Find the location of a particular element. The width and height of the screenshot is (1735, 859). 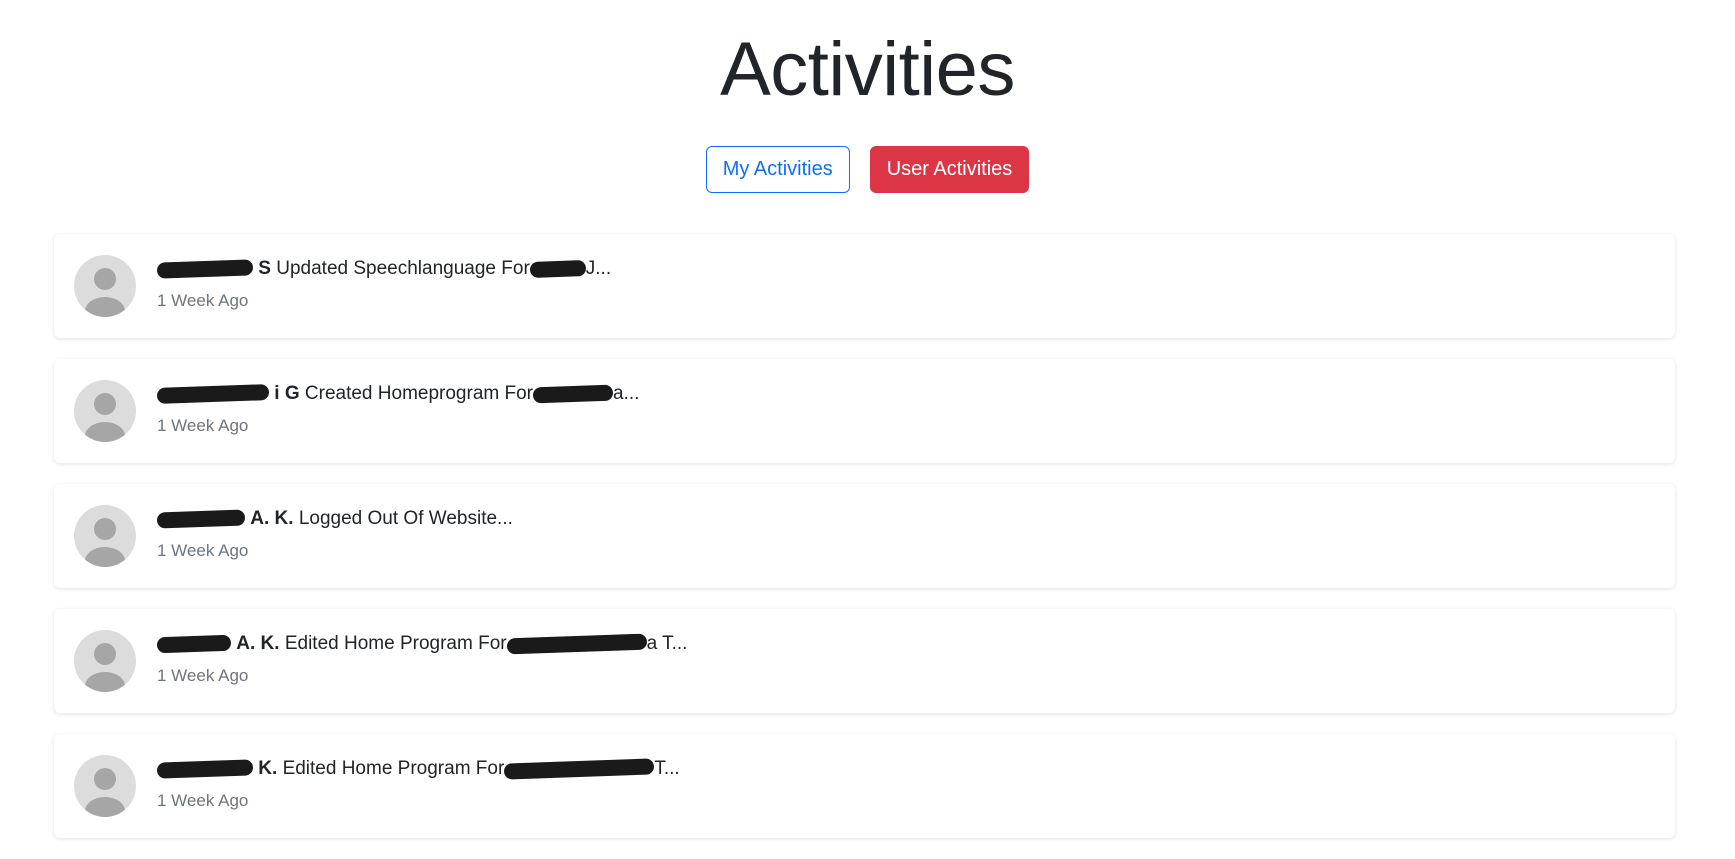

activity-filter-buttons: My Activities User Activities is located at coordinates (867, 169).